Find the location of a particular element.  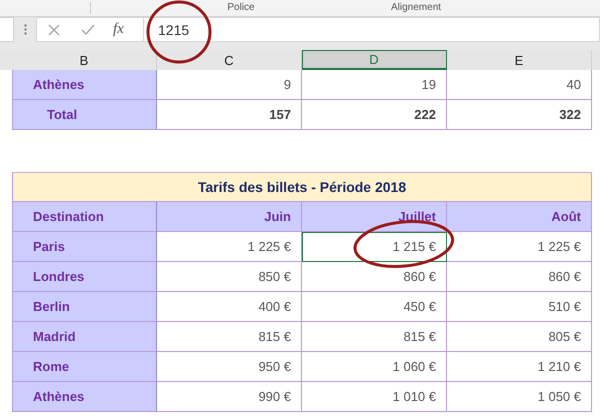

column-header: D is located at coordinates (374, 60).